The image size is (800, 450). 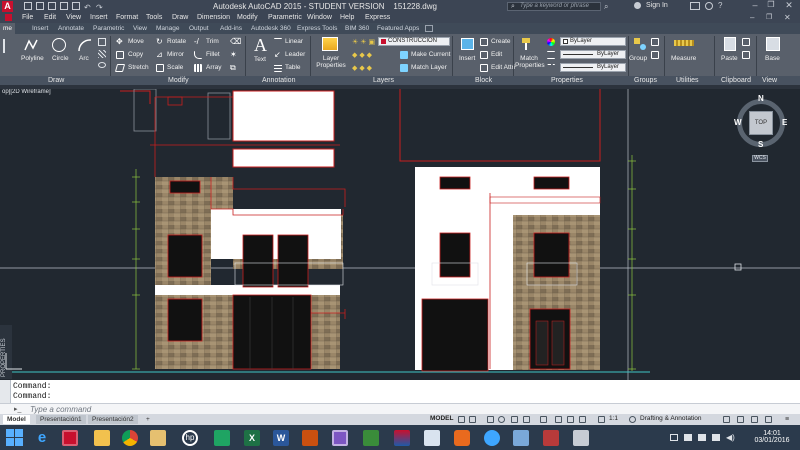 I want to click on leader-button: Leader, so click(x=295, y=54).